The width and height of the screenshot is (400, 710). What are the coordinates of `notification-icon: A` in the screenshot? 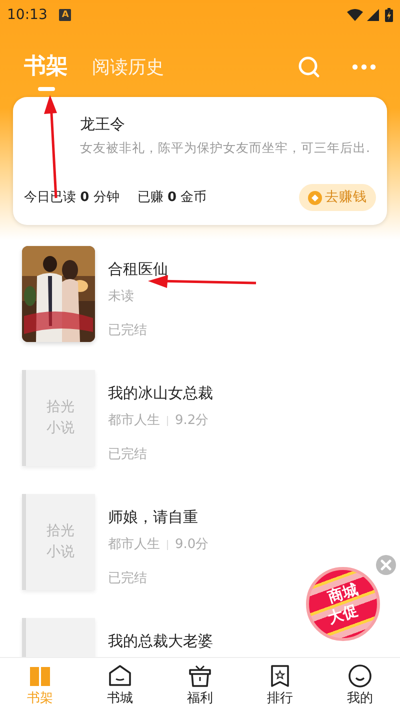 It's located at (65, 15).